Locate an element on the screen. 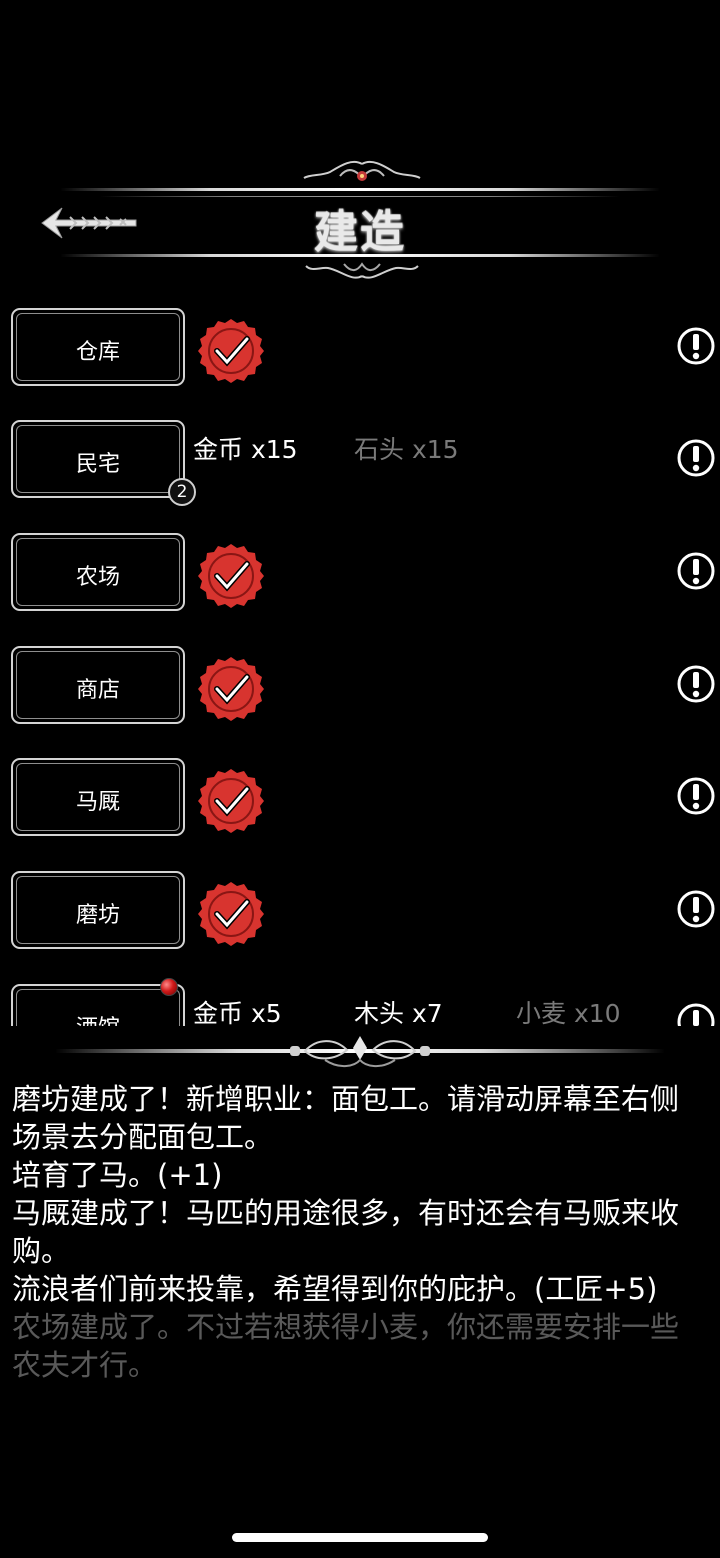 The image size is (720, 1558). building-row: 马厩 is located at coordinates (360, 804).